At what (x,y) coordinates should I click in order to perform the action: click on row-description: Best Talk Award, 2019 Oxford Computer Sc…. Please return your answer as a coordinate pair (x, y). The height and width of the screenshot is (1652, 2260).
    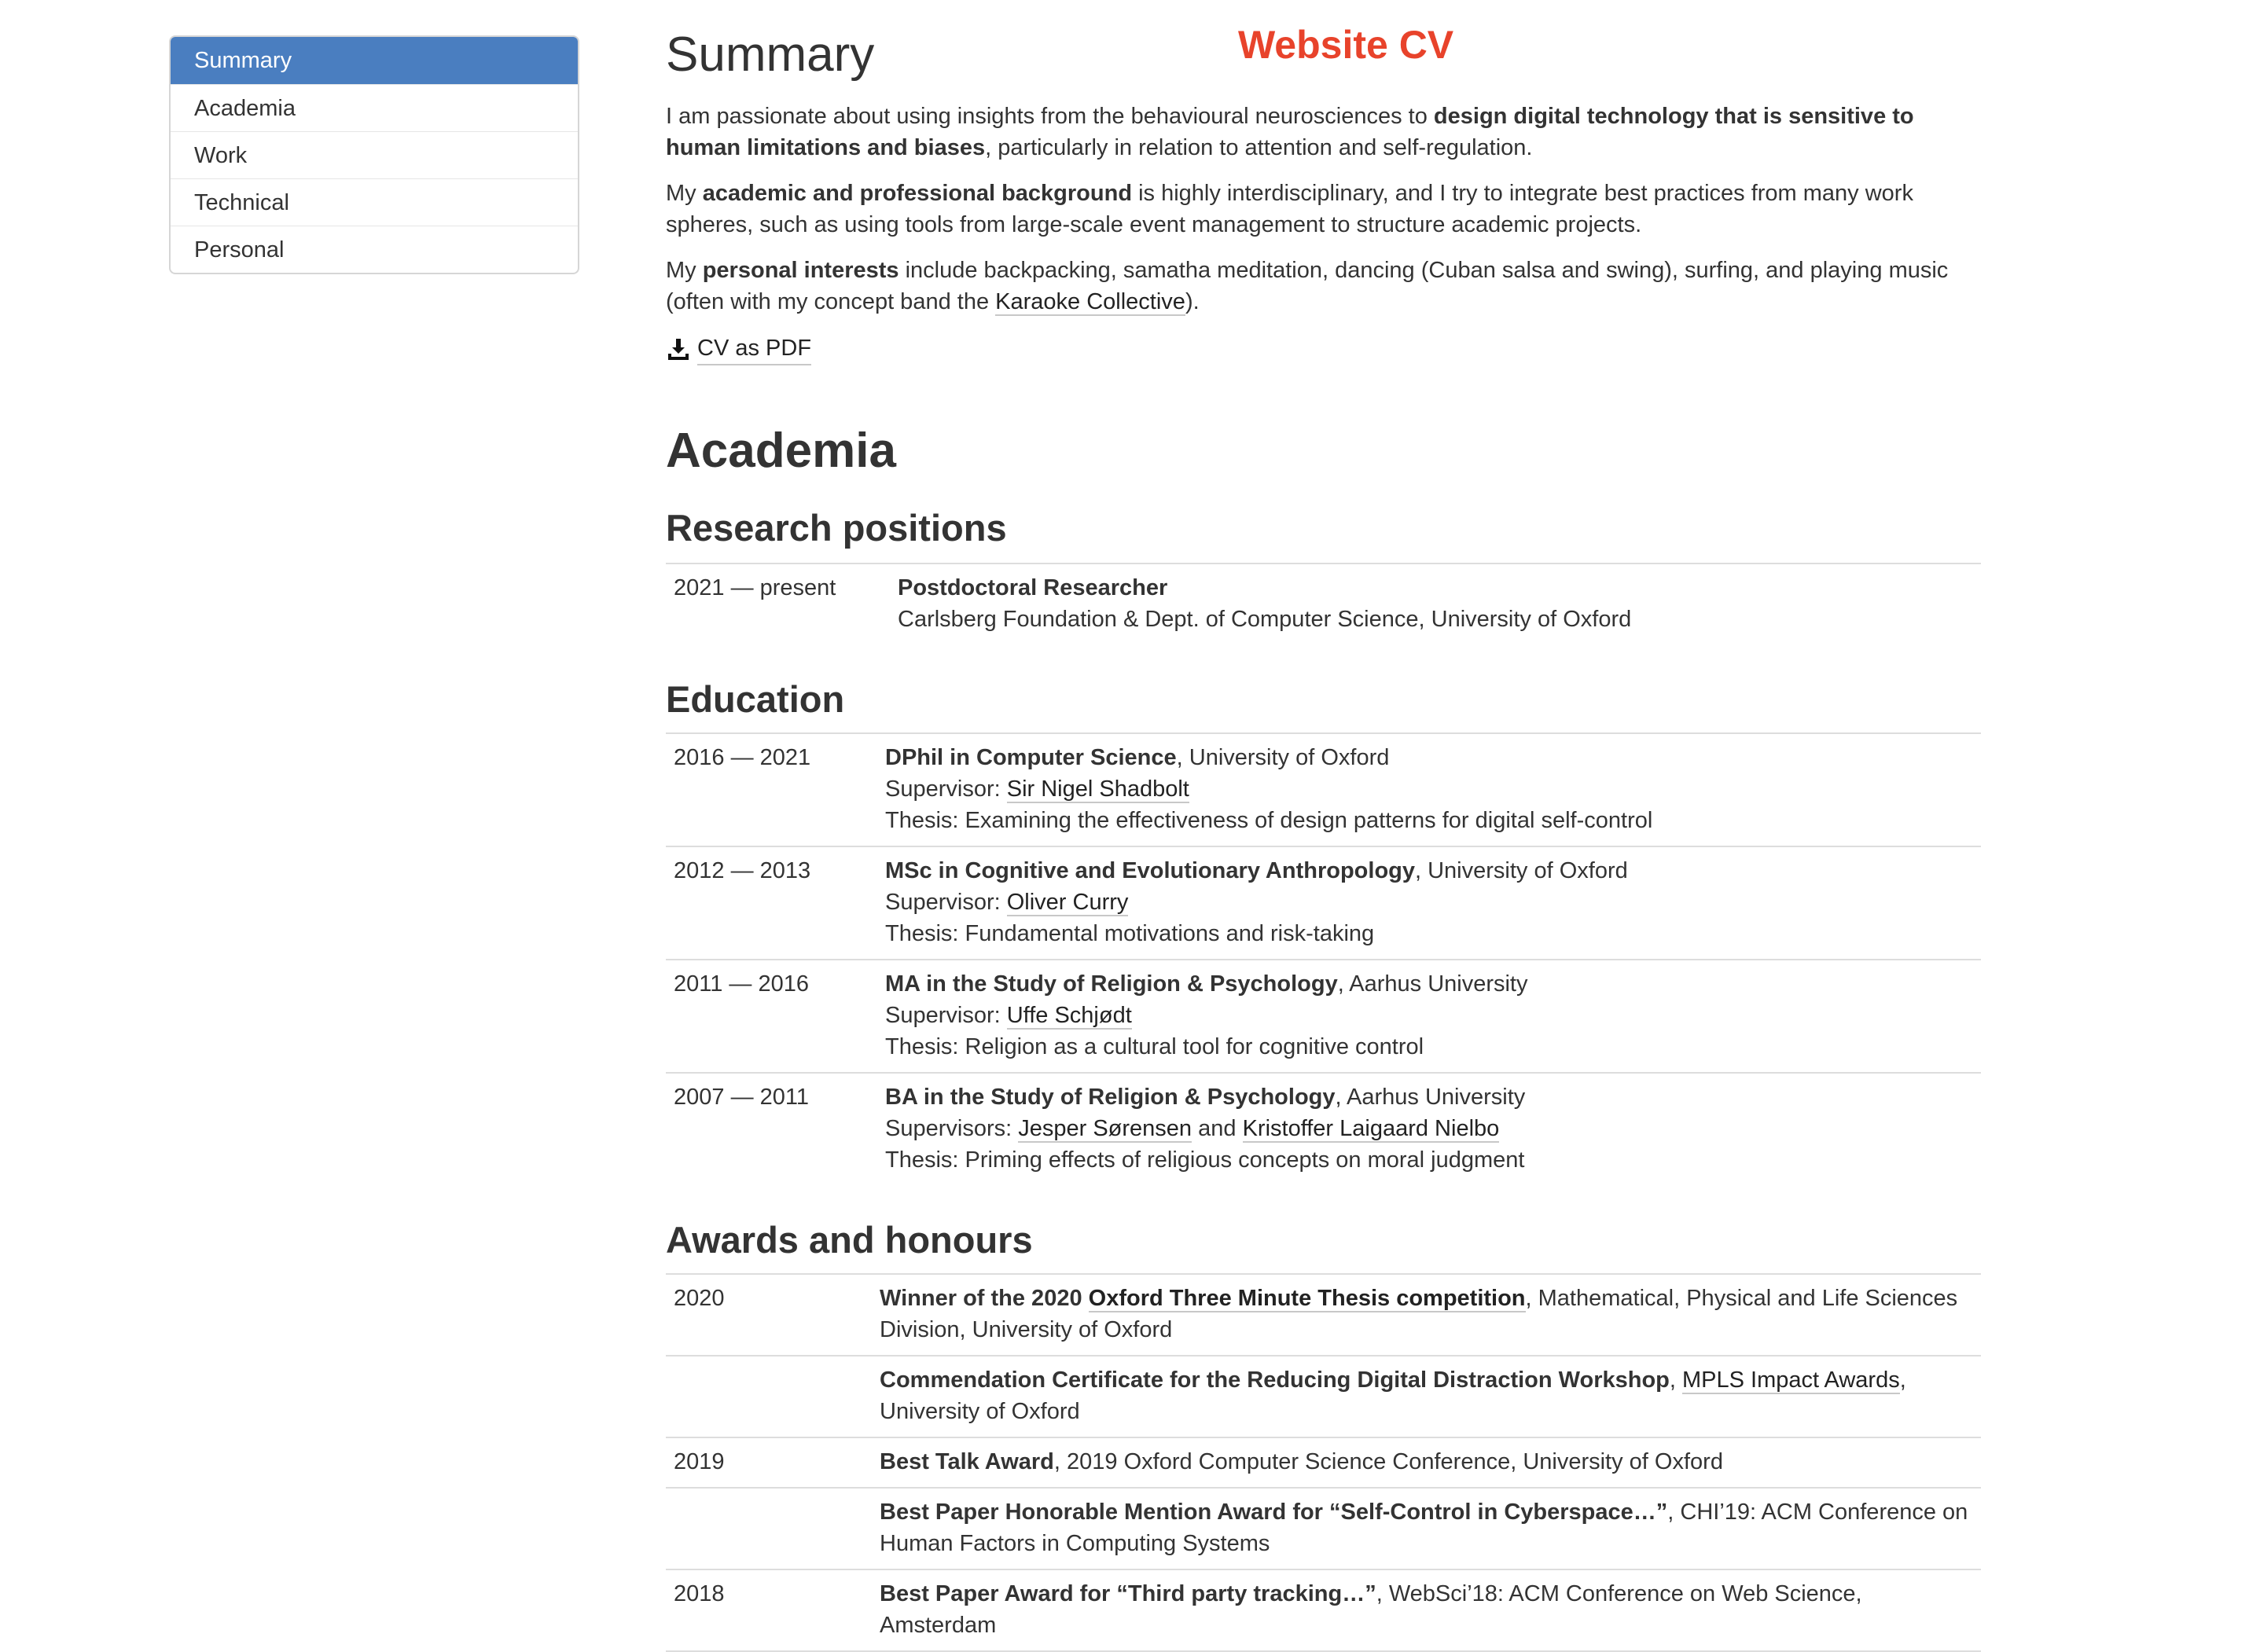
    Looking at the image, I should click on (1430, 1462).